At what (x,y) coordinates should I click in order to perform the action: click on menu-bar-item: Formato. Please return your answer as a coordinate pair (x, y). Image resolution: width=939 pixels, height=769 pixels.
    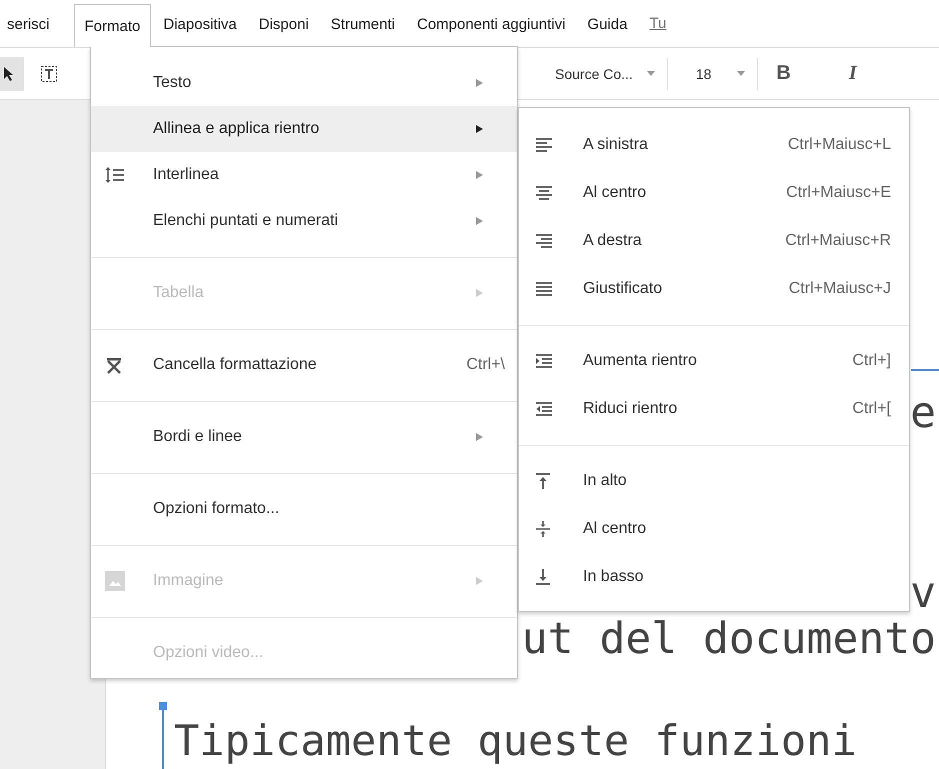
    Looking at the image, I should click on (113, 25).